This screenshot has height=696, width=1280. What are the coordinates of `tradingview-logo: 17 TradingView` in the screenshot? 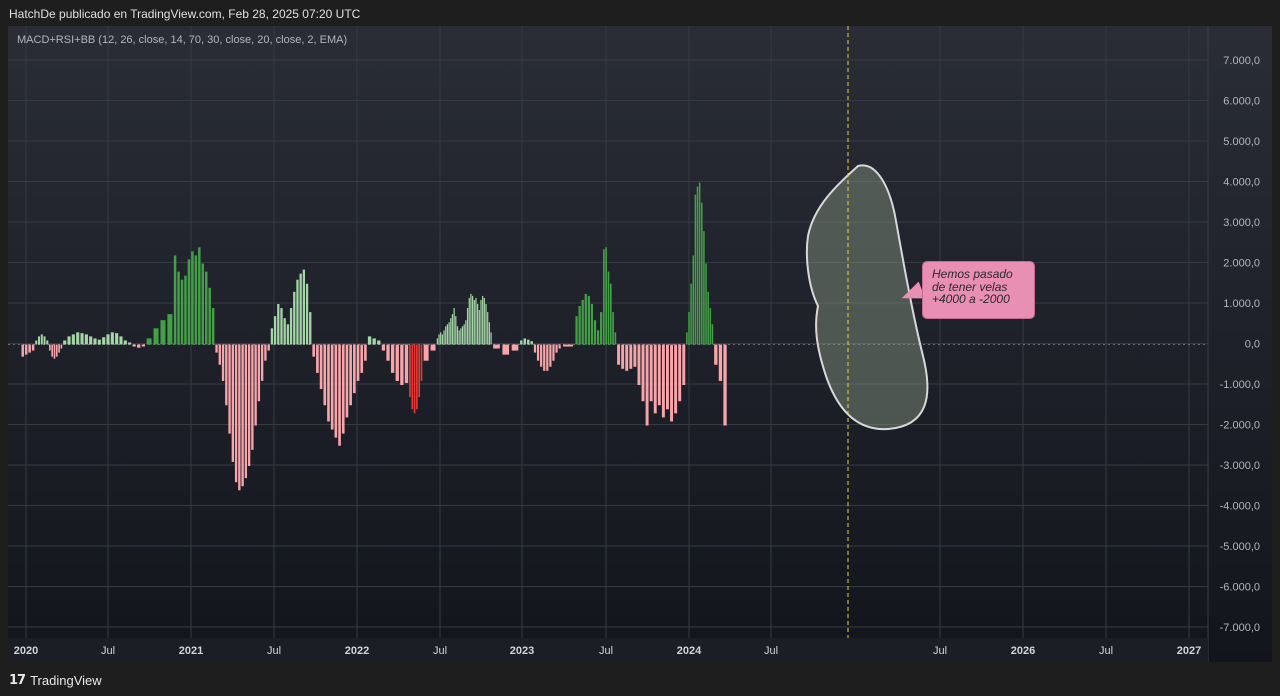 It's located at (55, 680).